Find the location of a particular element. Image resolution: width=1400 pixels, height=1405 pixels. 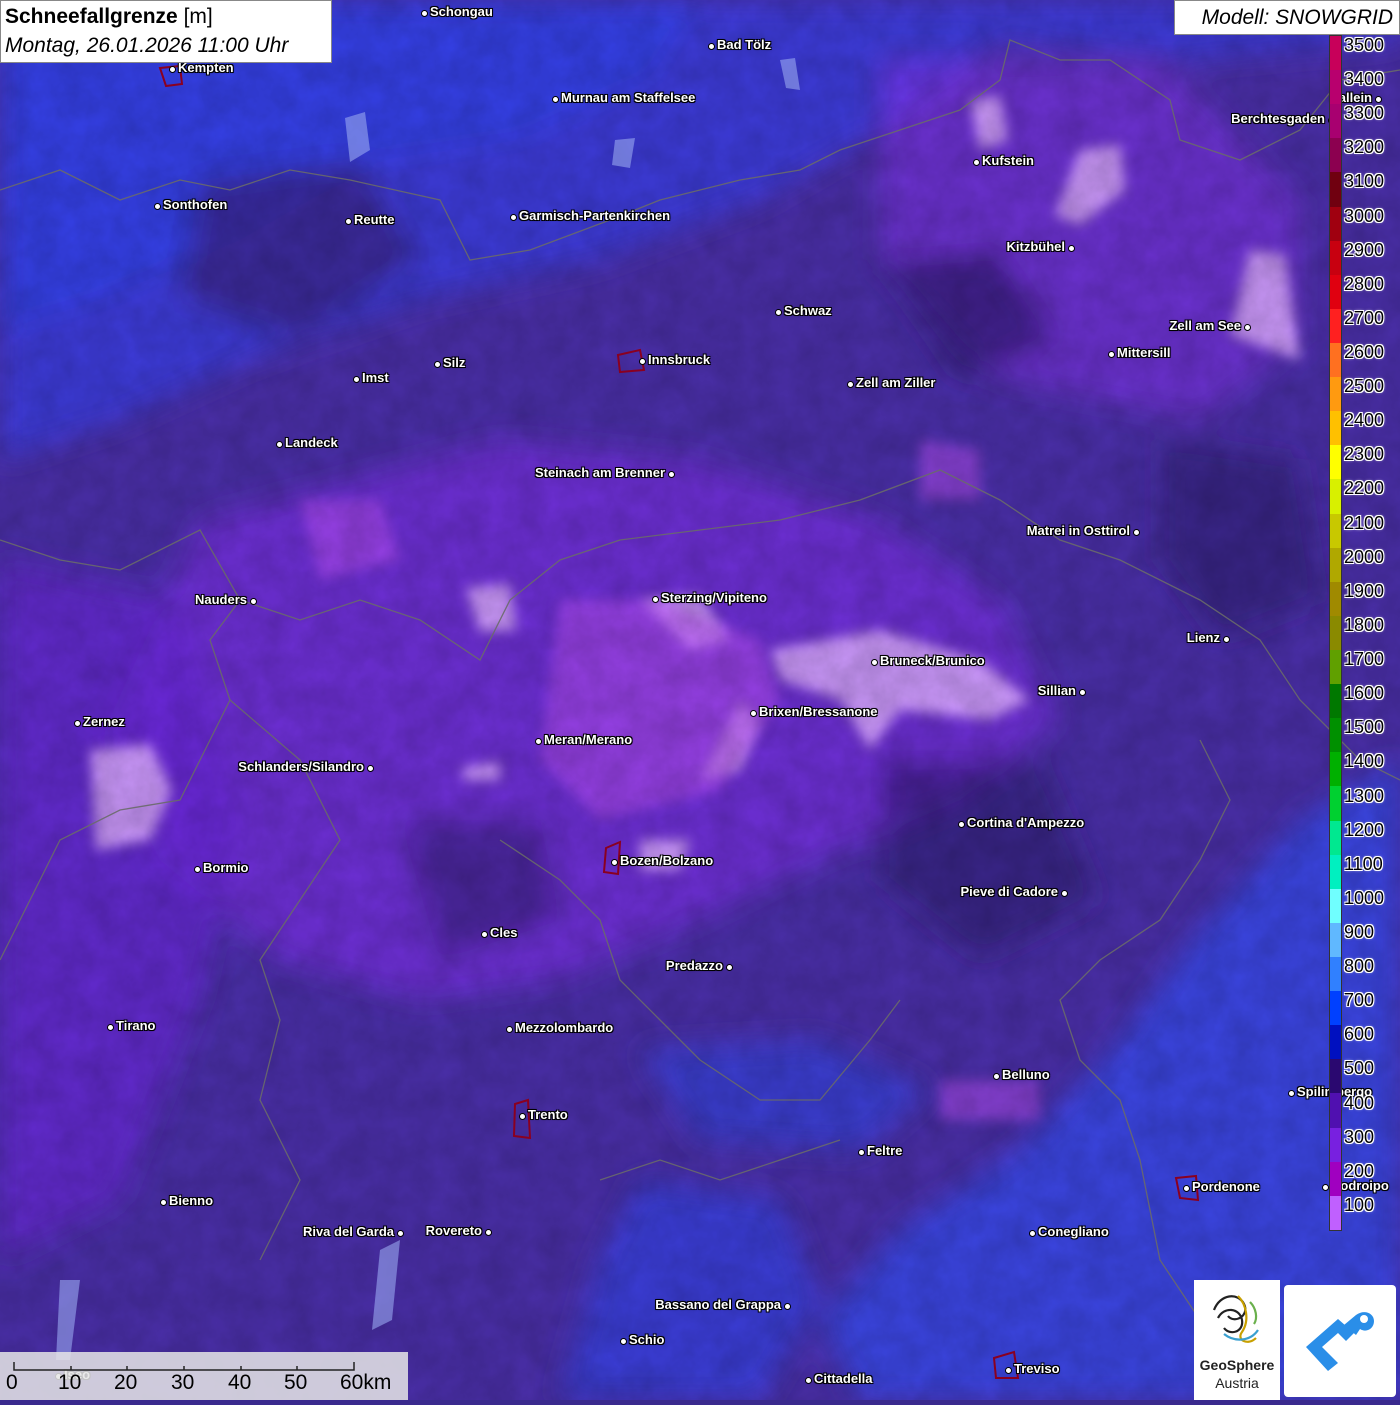

city-label: Treviso is located at coordinates (1037, 1368).